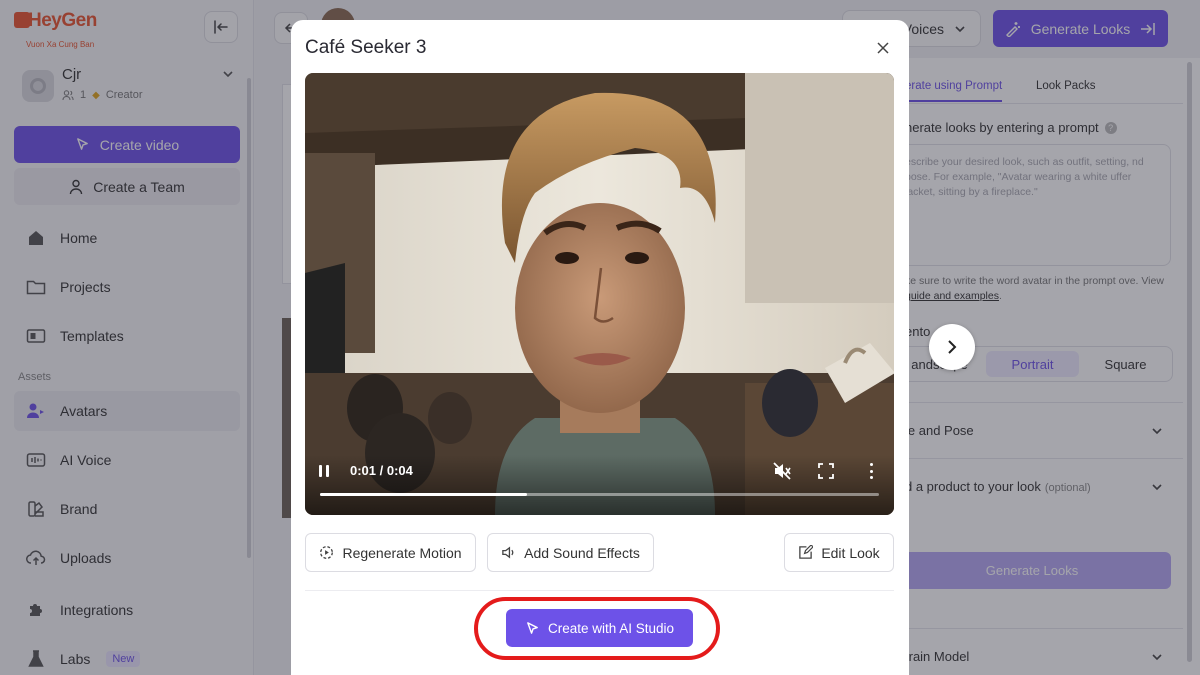 The width and height of the screenshot is (1200, 675). Describe the element at coordinates (782, 471) in the screenshot. I see `mute-icon` at that location.